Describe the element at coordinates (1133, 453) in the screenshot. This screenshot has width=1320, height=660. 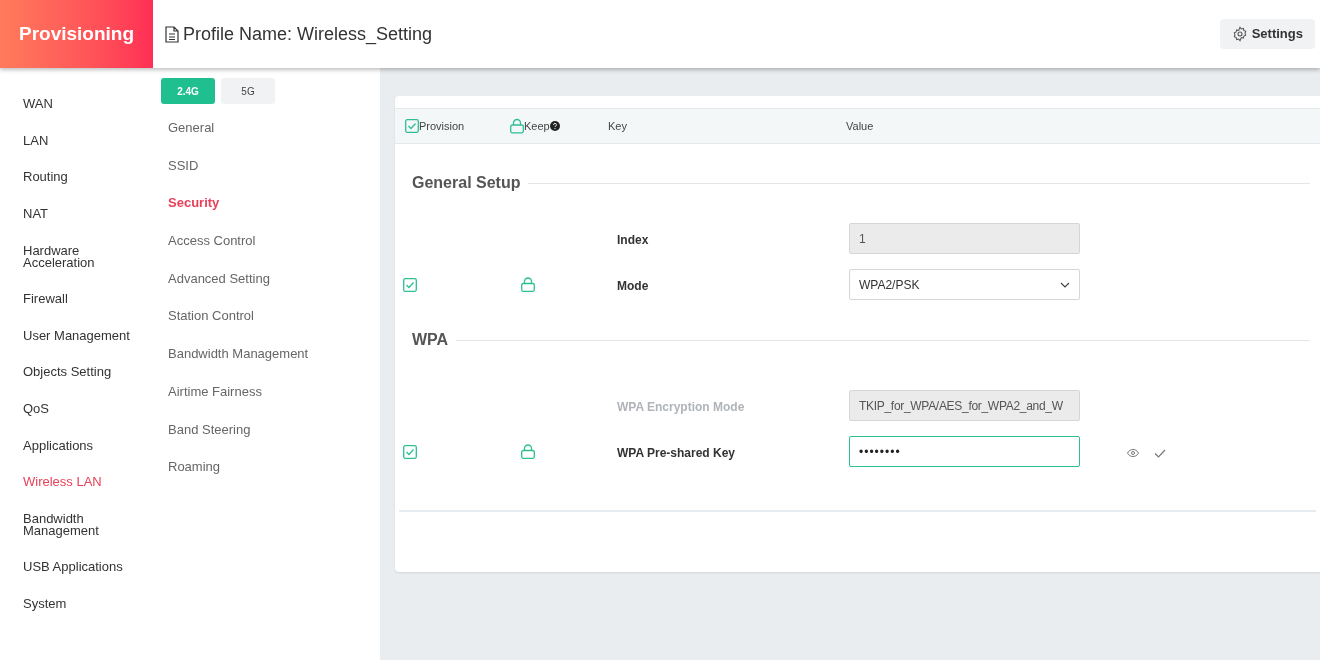
I see `eye-icon` at that location.